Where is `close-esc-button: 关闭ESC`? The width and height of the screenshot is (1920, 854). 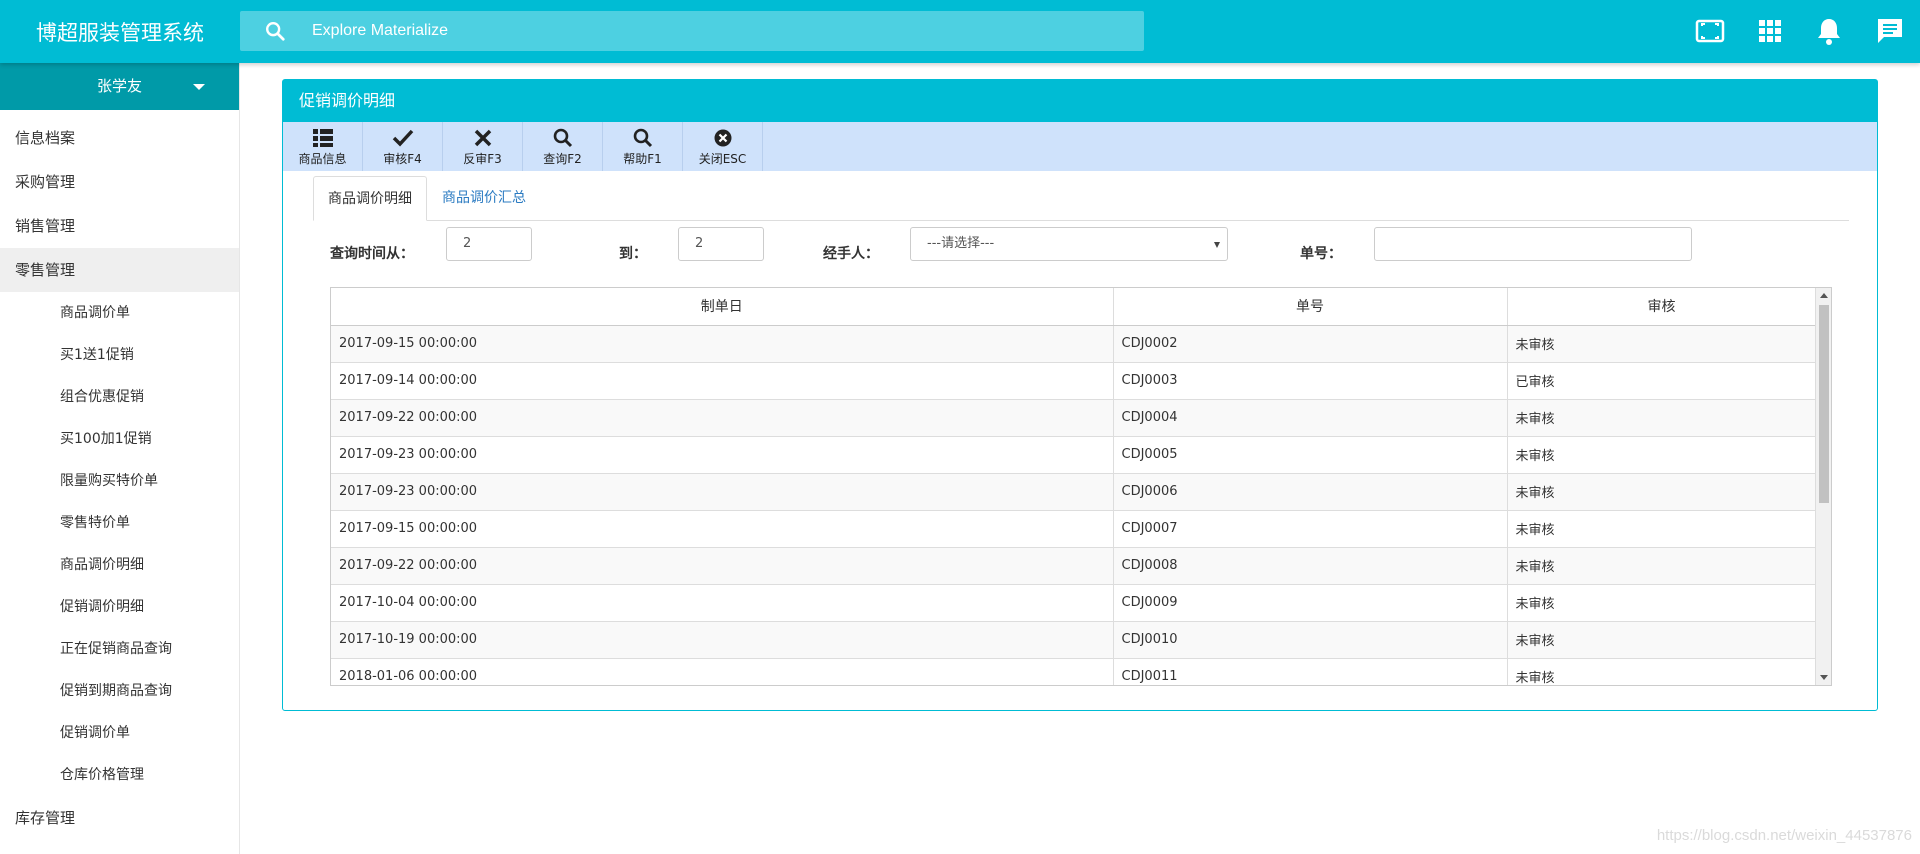
close-esc-button: 关闭ESC is located at coordinates (723, 146).